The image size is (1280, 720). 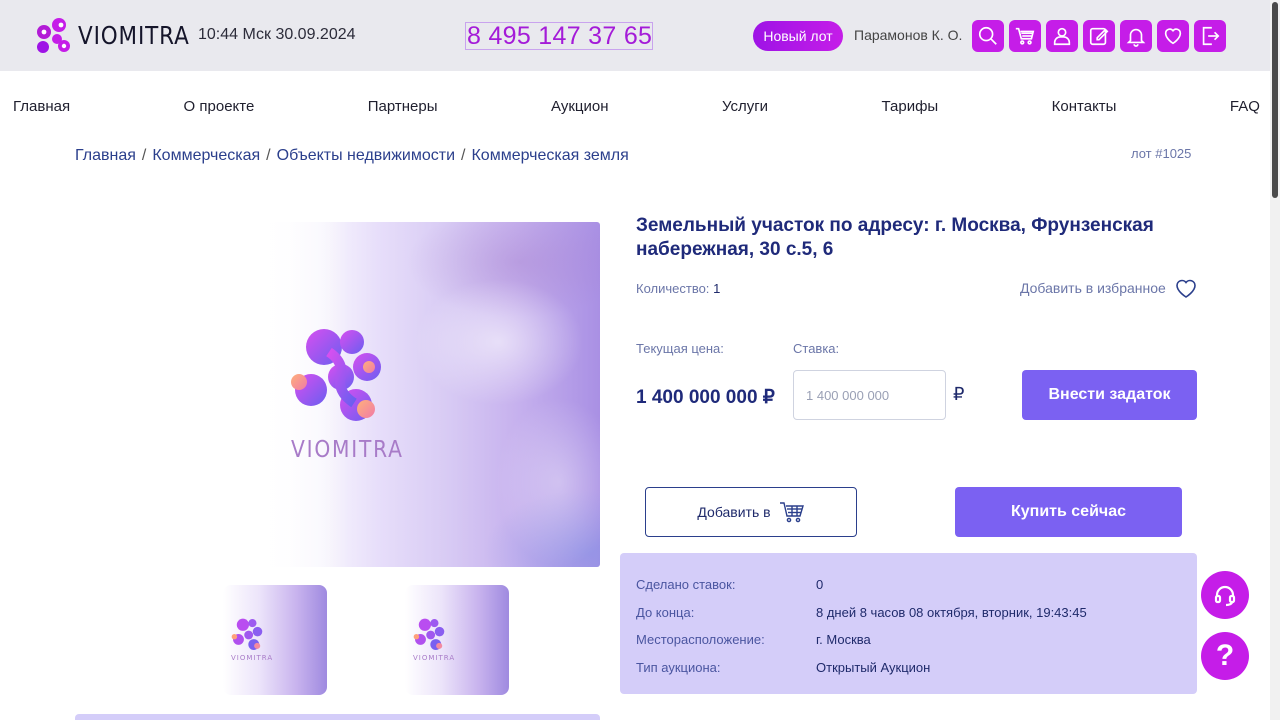 I want to click on add-to-cart-button: Добавить в, so click(x=751, y=512).